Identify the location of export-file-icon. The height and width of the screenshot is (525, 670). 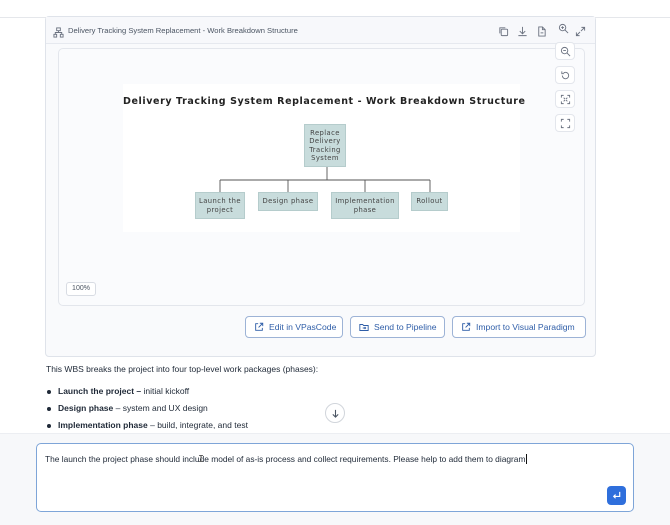
(542, 30).